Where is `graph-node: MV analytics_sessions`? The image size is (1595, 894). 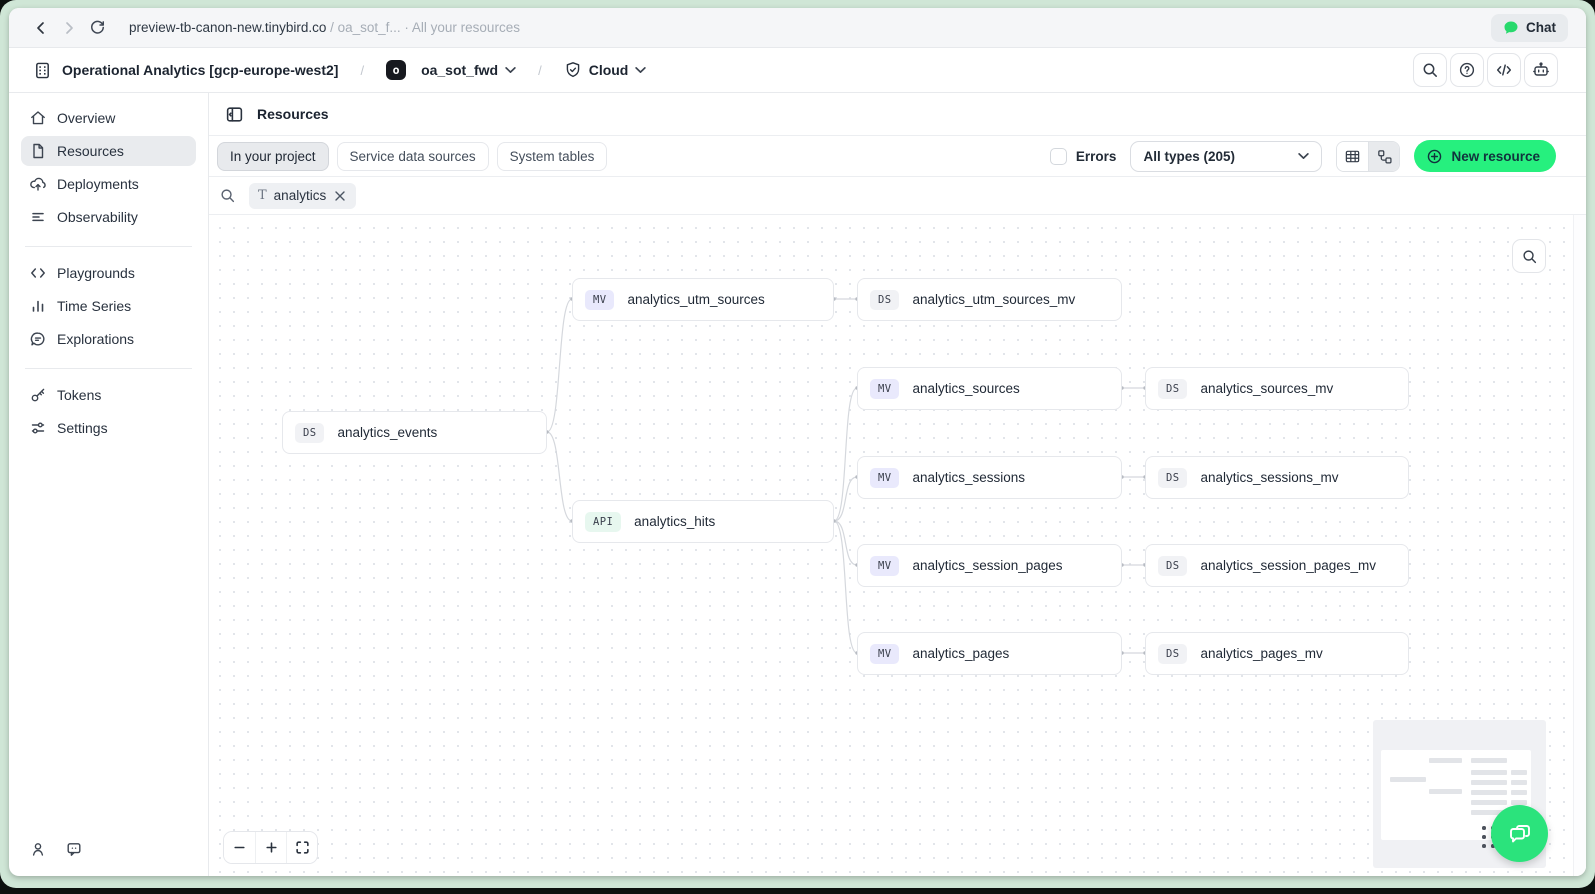
graph-node: MV analytics_sessions is located at coordinates (989, 477).